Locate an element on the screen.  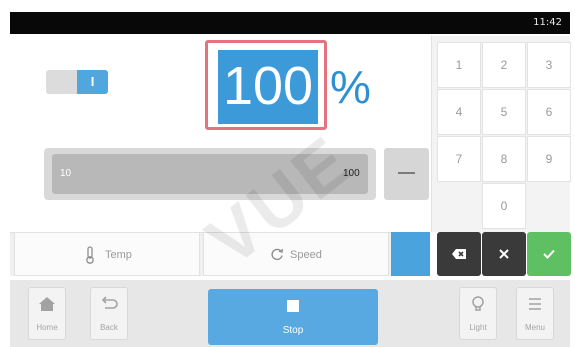
back-button: Back is located at coordinates (109, 313).